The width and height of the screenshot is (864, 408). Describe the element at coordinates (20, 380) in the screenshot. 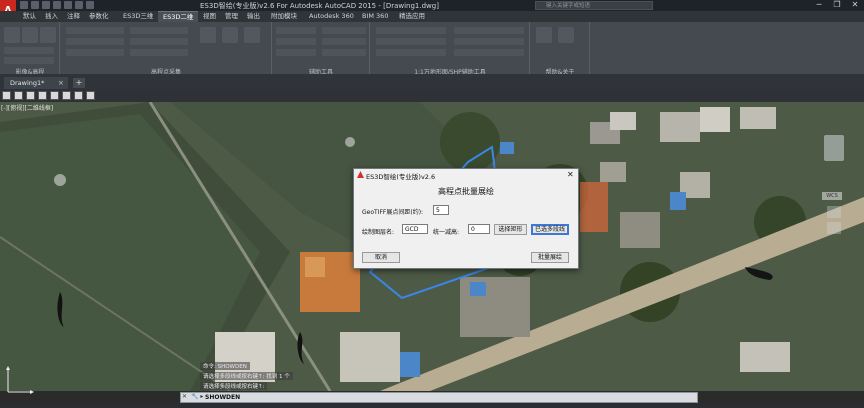

I see `ucs-icon` at that location.